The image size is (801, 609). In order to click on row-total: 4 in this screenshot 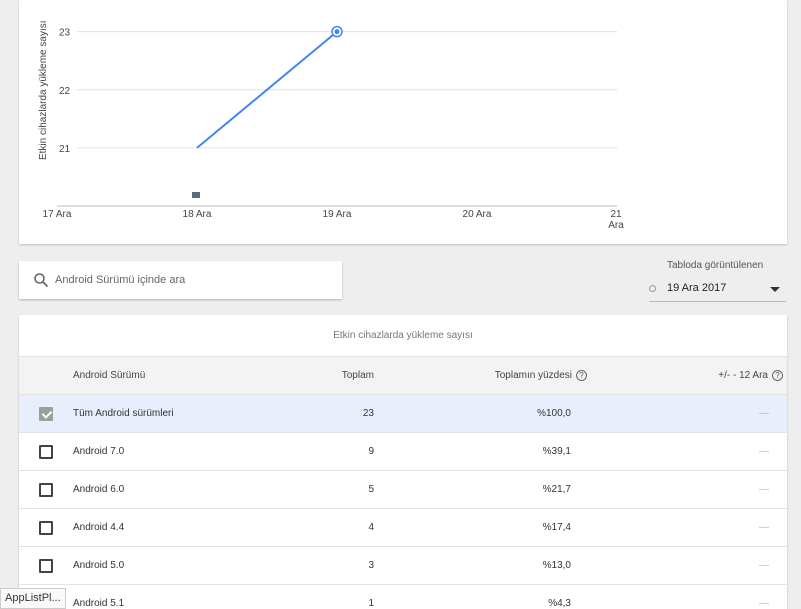, I will do `click(371, 527)`.